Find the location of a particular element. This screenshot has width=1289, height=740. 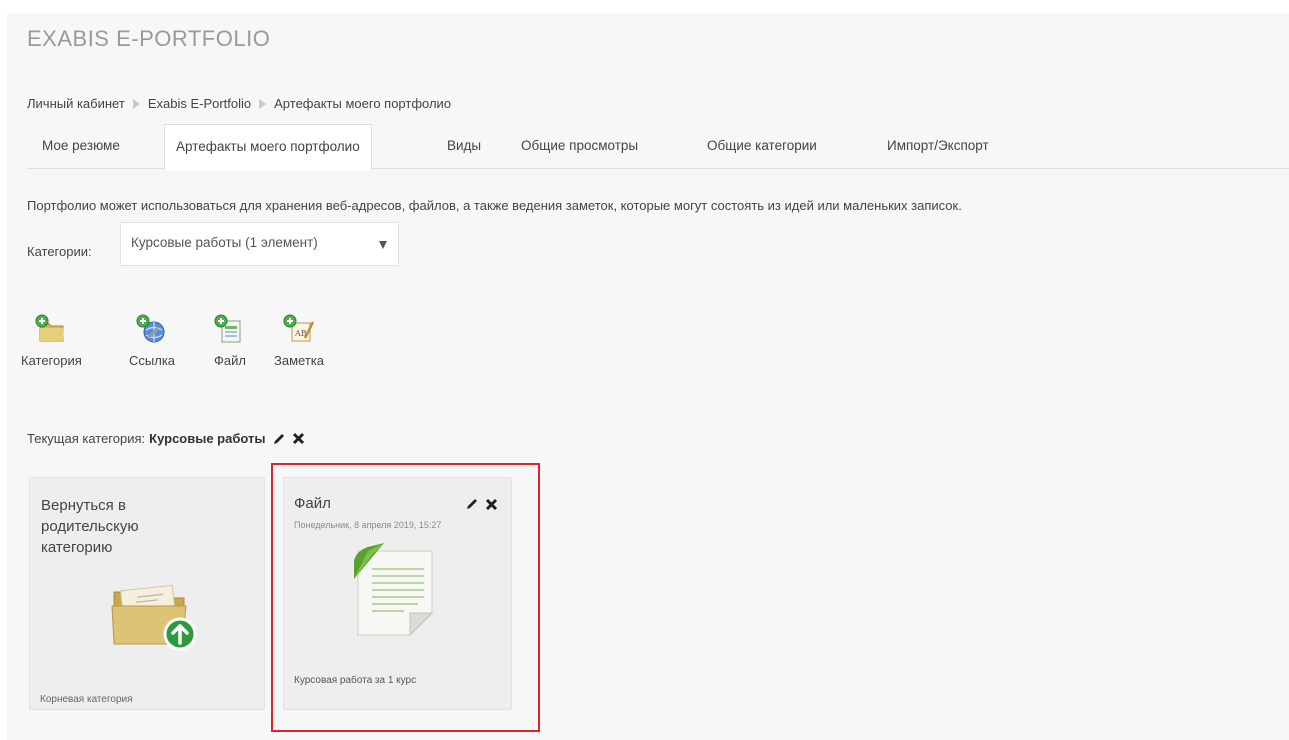

current-category-label: Текущая категория: is located at coordinates (86, 438).